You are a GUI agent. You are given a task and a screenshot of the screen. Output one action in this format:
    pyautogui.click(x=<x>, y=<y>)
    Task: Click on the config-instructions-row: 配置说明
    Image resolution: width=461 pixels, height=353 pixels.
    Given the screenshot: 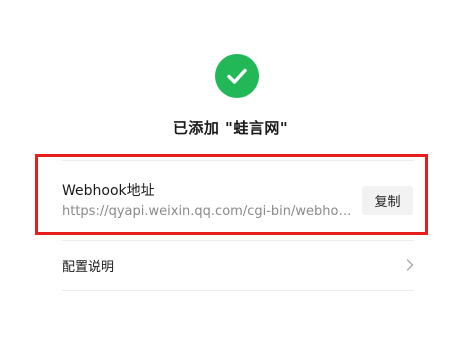 What is the action you would take?
    pyautogui.click(x=238, y=265)
    